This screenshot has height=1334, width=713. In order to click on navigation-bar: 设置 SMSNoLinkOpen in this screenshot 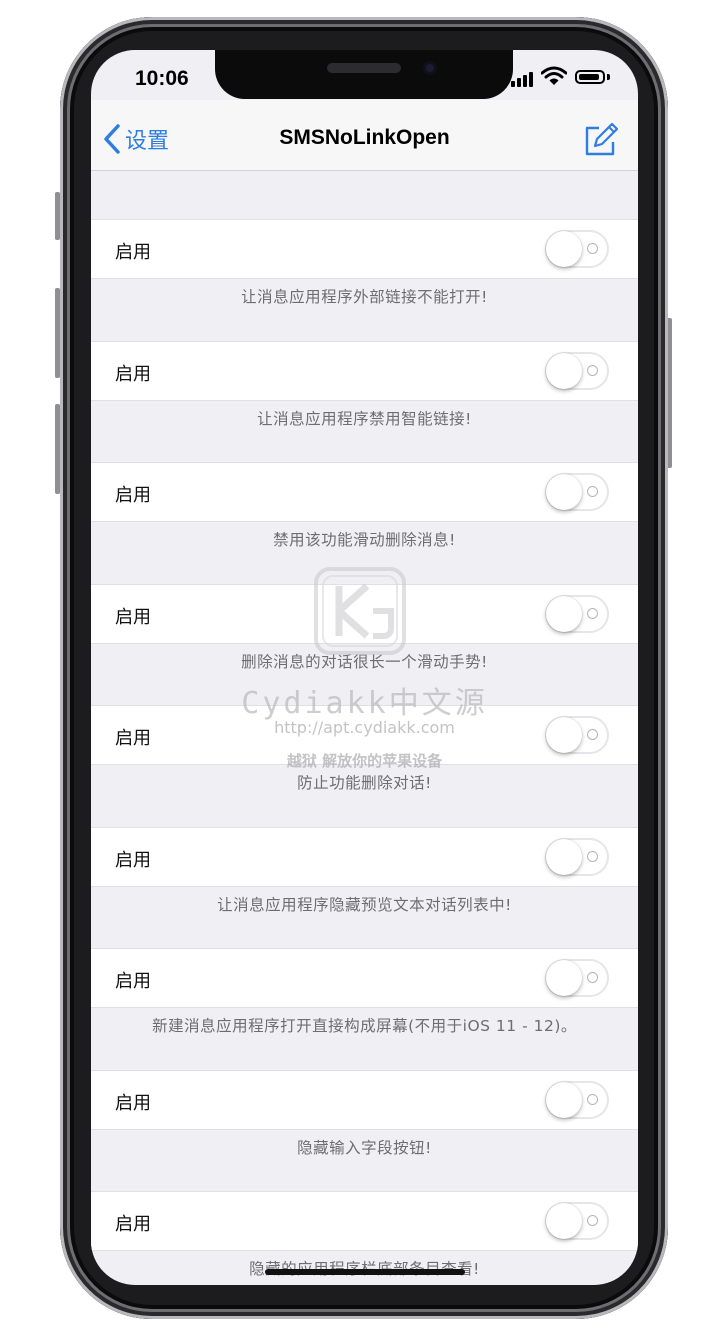, I will do `click(364, 135)`.